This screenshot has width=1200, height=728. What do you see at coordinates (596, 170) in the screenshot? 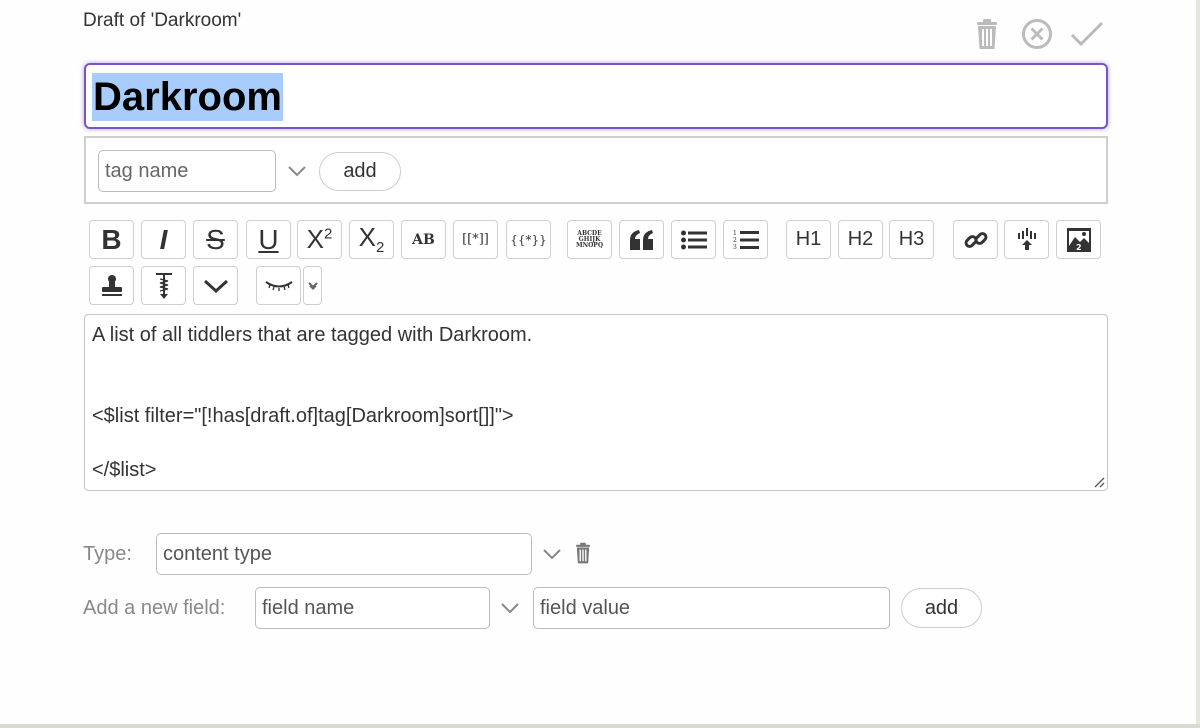
I see `tags-editor: tag name add` at bounding box center [596, 170].